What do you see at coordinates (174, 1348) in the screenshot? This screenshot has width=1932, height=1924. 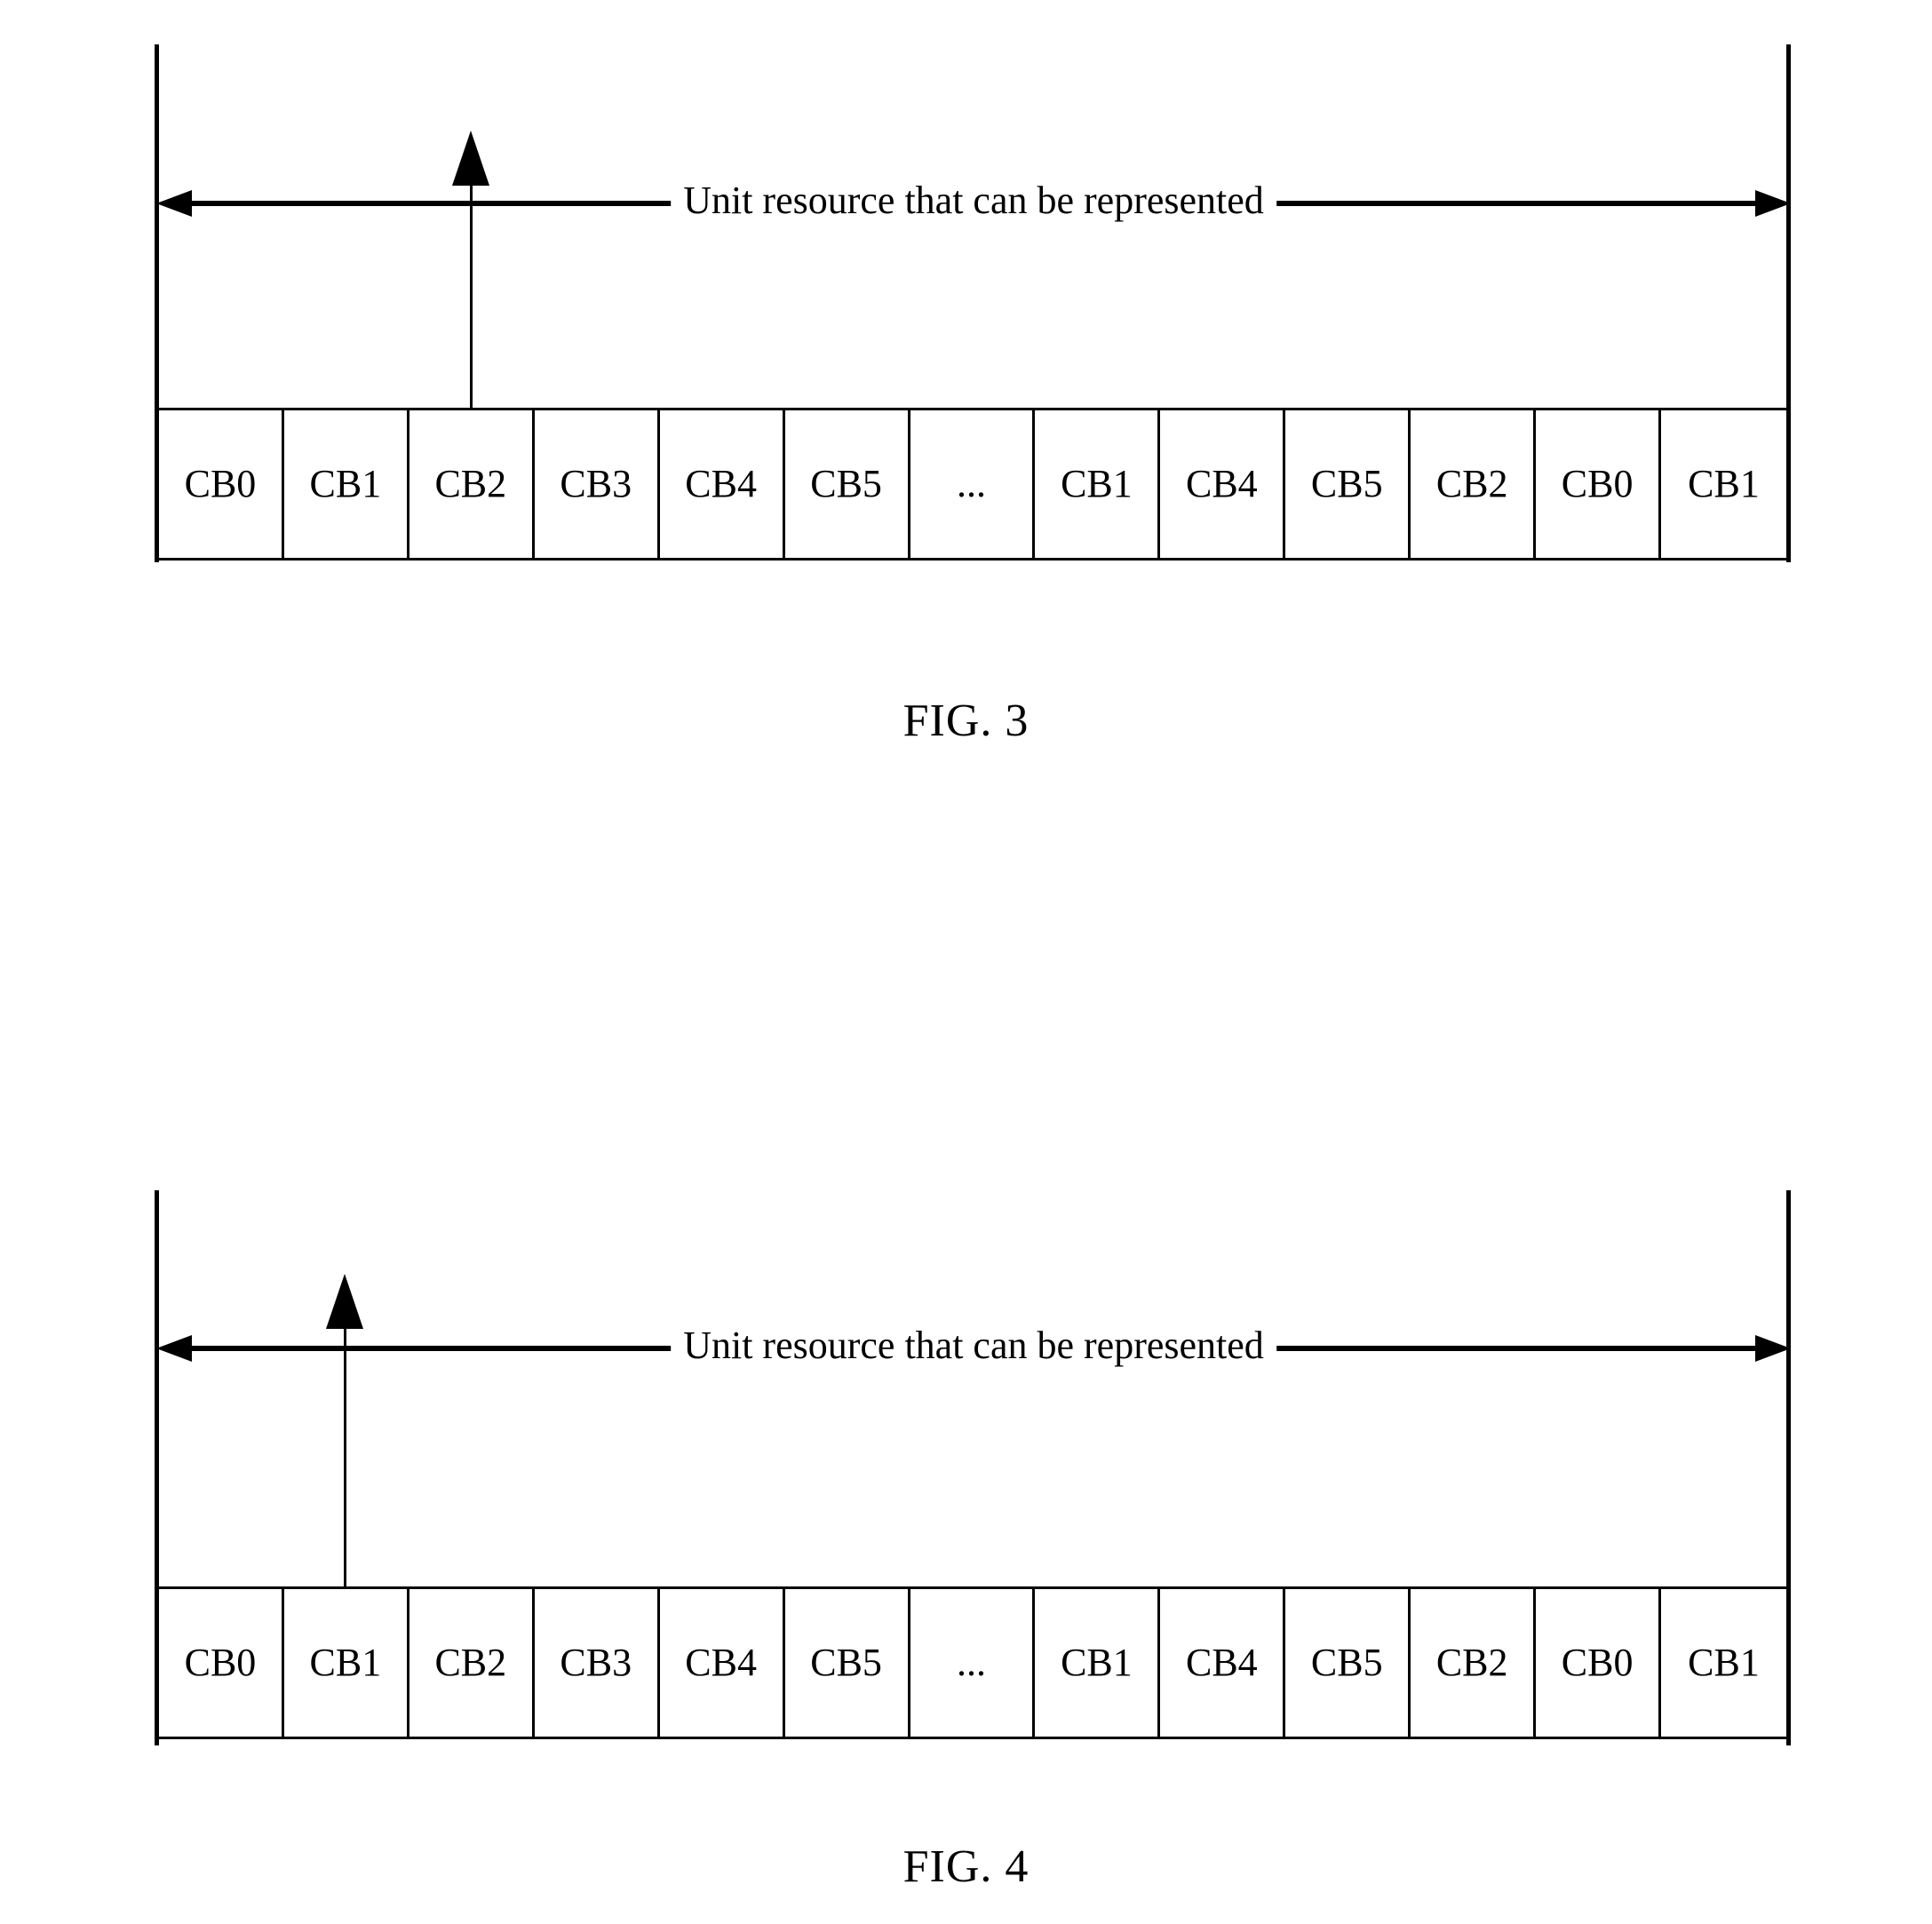 I see `fig4-span-arrow-left-head` at bounding box center [174, 1348].